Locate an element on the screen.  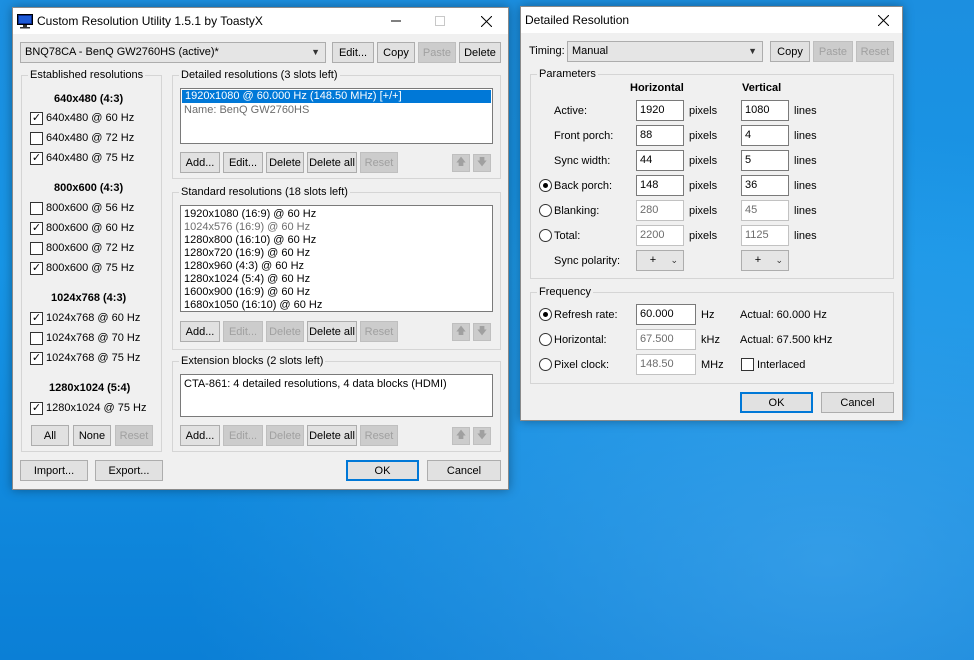
interlaced-checkbox is located at coordinates (747, 364).